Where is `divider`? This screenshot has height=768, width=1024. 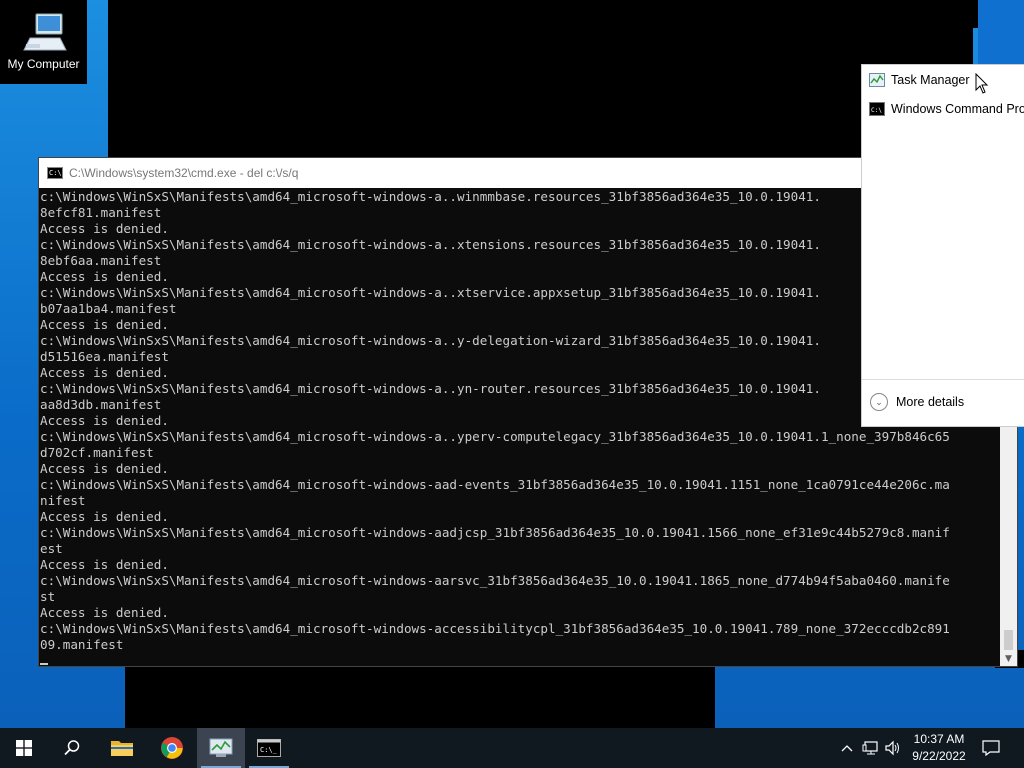 divider is located at coordinates (943, 379).